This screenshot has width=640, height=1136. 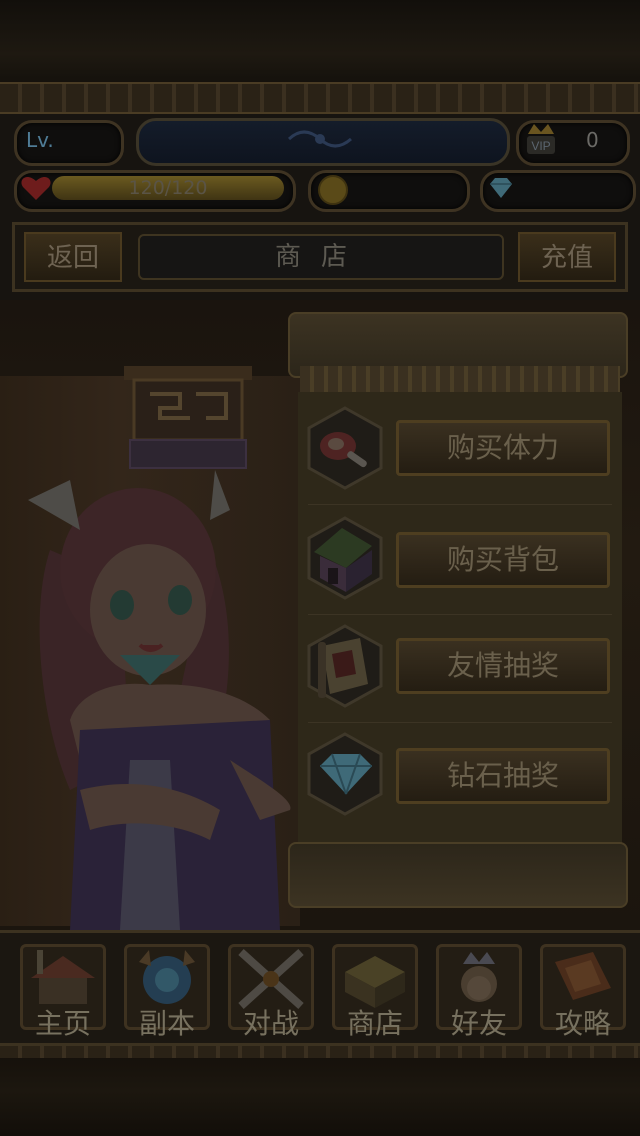 What do you see at coordinates (583, 979) in the screenshot?
I see `guide-book-icon` at bounding box center [583, 979].